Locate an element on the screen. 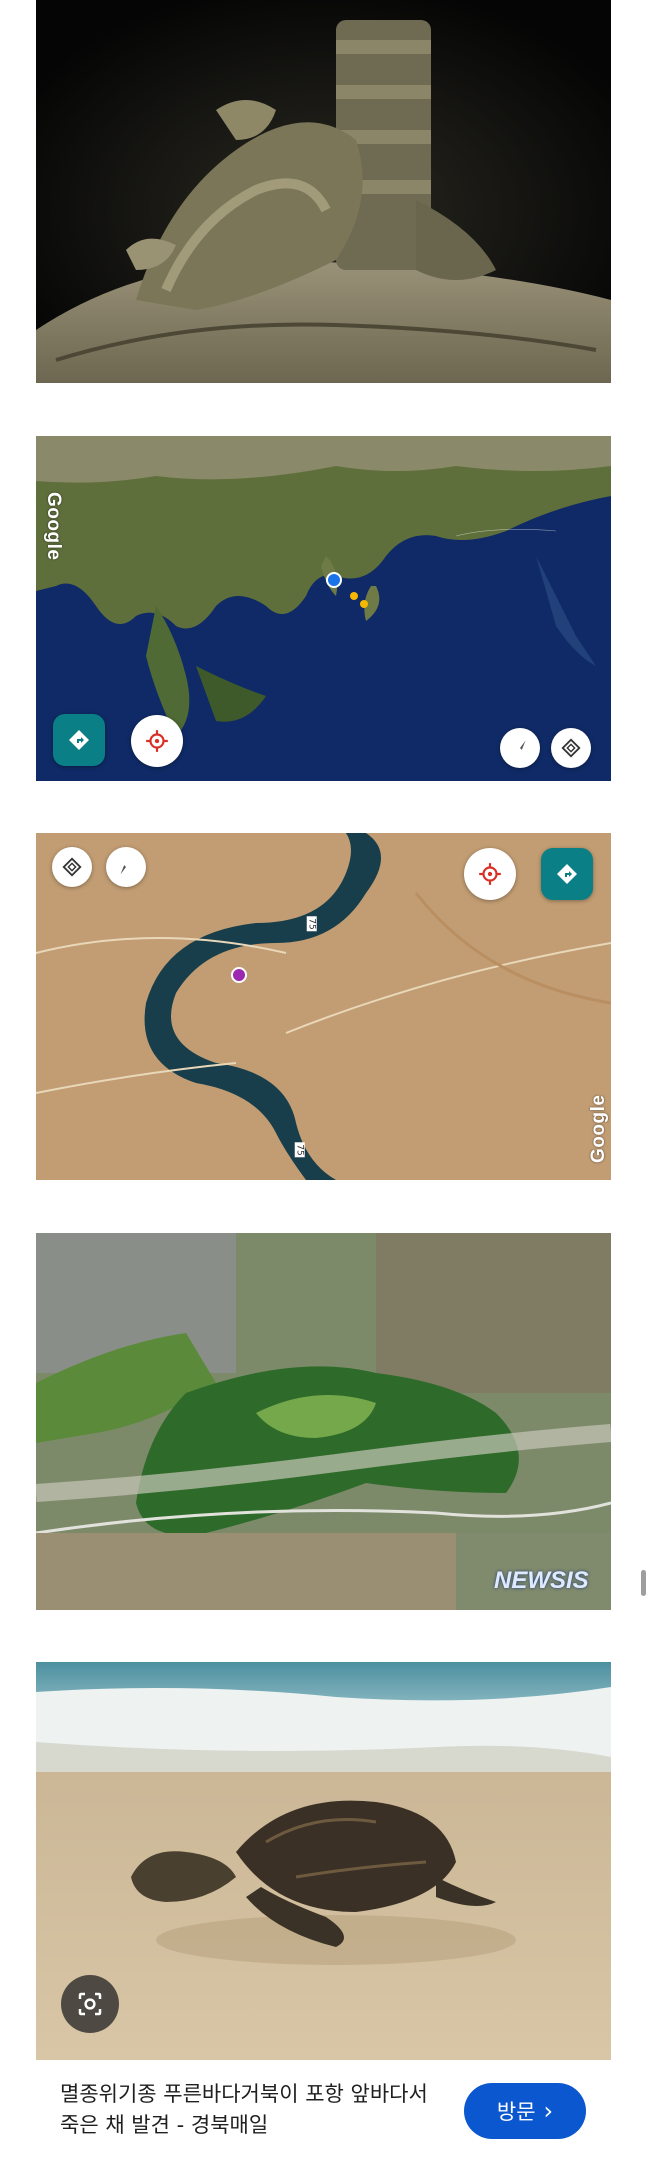  road-number-label: 75 is located at coordinates (311, 924).